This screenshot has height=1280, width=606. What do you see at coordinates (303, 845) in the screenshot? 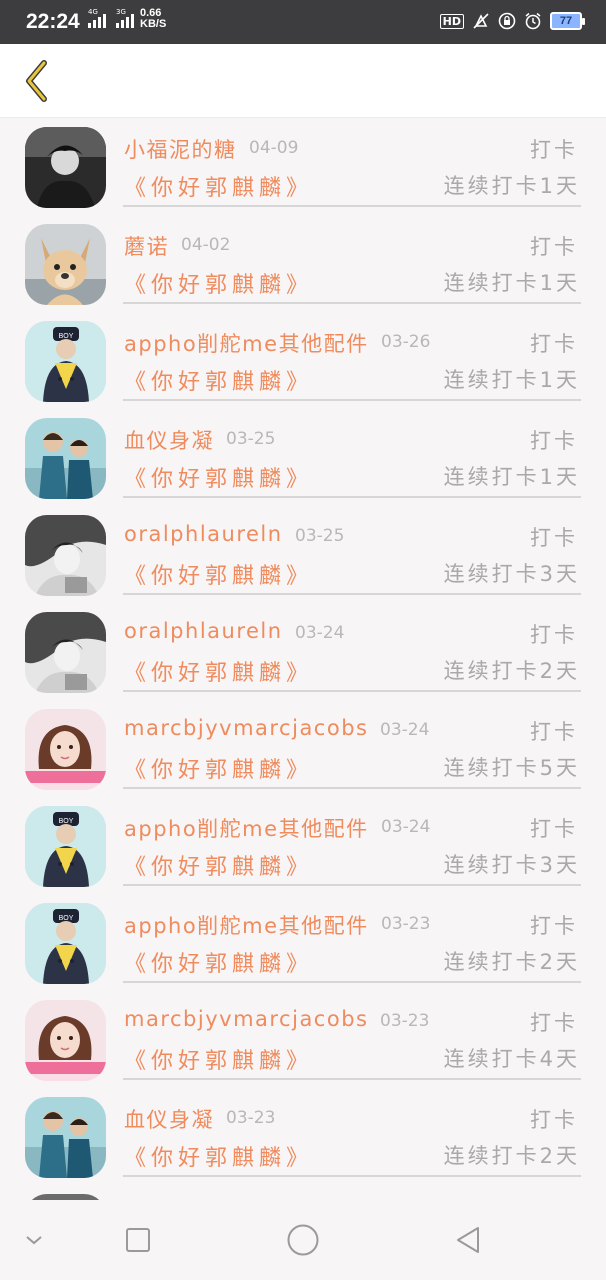
I see `list-item: BOY appho削舵me其他配件 03-24 打卡《你好郭麒麟》 连续打卡3天` at bounding box center [303, 845].